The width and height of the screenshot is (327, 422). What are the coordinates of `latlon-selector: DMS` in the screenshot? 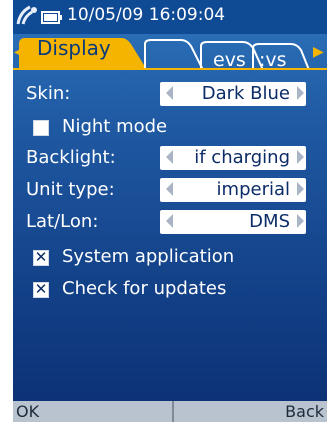 It's located at (233, 222).